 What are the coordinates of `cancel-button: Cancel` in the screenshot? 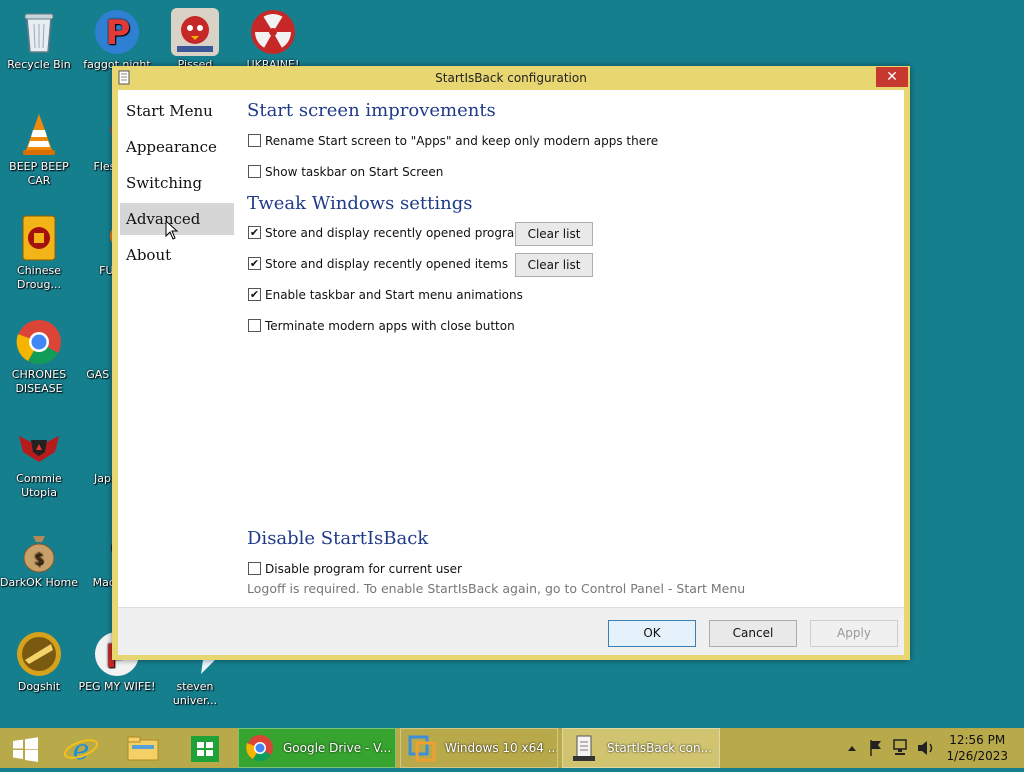 It's located at (753, 633).